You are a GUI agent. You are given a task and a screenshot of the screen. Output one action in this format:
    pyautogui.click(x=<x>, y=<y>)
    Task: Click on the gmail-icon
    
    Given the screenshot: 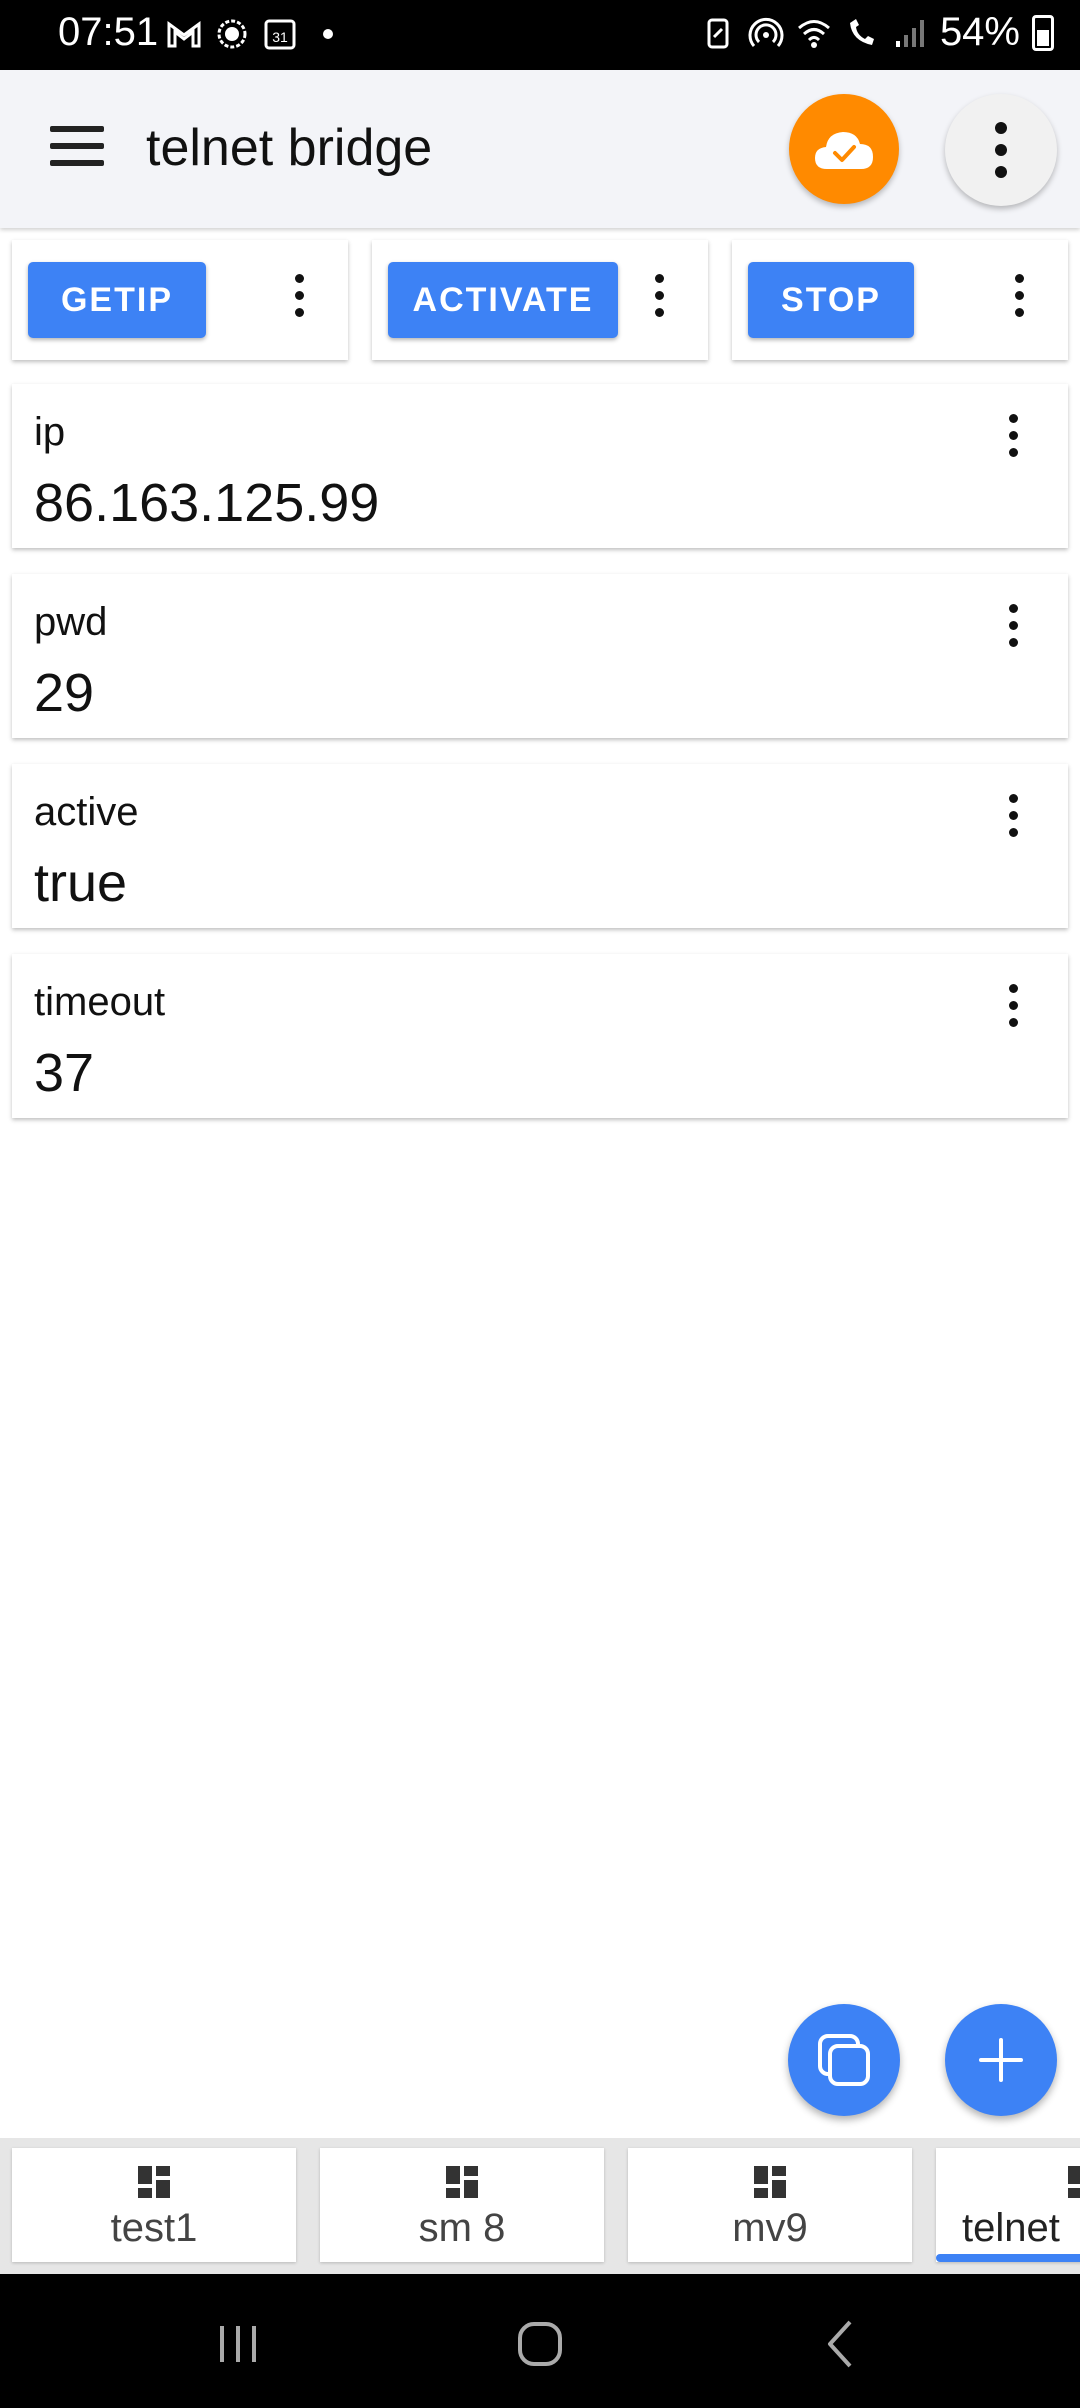 What is the action you would take?
    pyautogui.click(x=184, y=34)
    